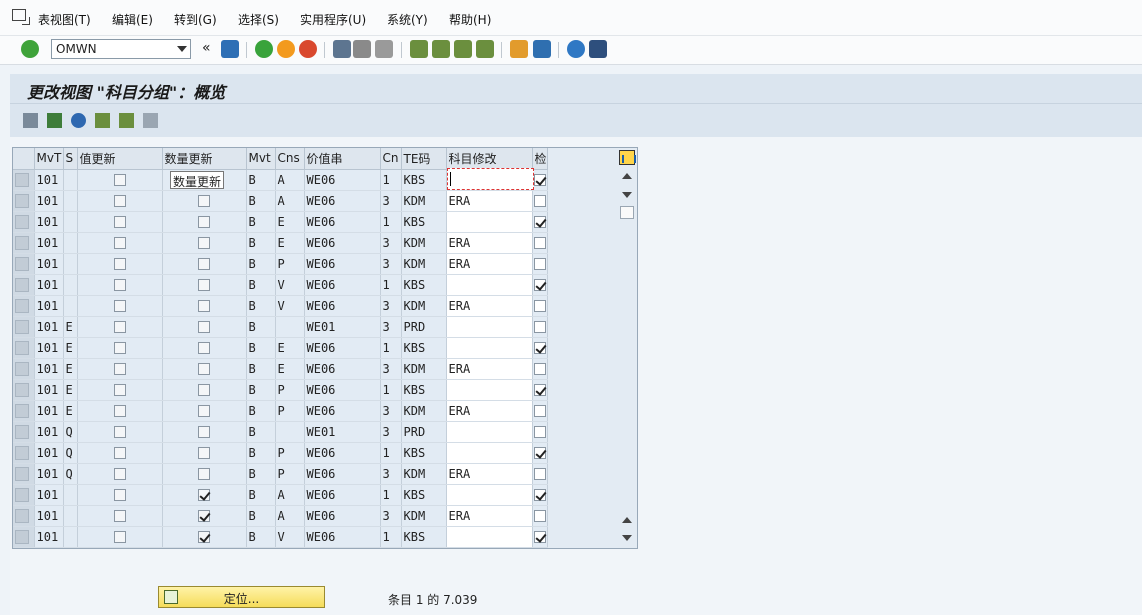 The image size is (1142, 615). I want to click on collapse-icon: «, so click(206, 48).